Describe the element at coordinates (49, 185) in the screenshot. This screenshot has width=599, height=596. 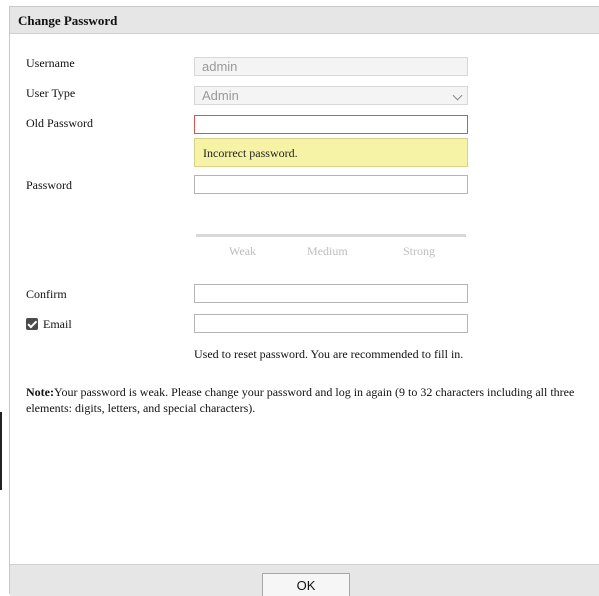
I see `password-label: Password` at that location.